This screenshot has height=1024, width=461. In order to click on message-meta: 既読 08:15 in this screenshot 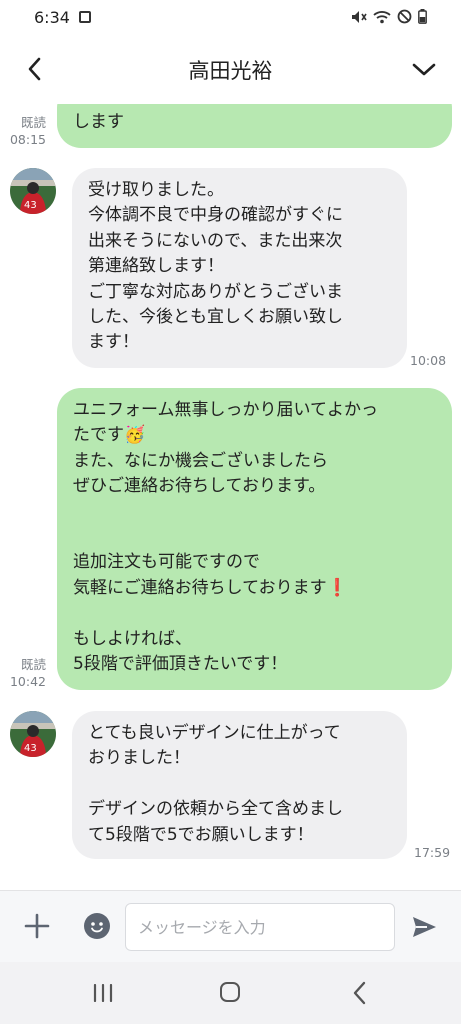, I will do `click(26, 131)`.